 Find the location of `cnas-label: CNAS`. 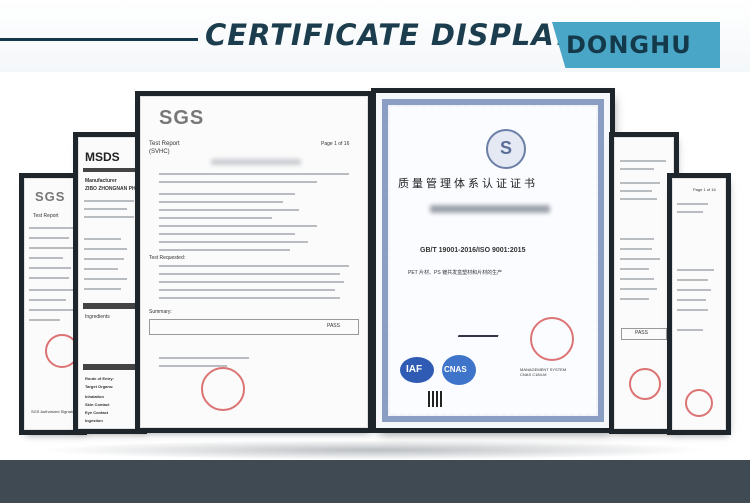

cnas-label: CNAS is located at coordinates (455, 369).